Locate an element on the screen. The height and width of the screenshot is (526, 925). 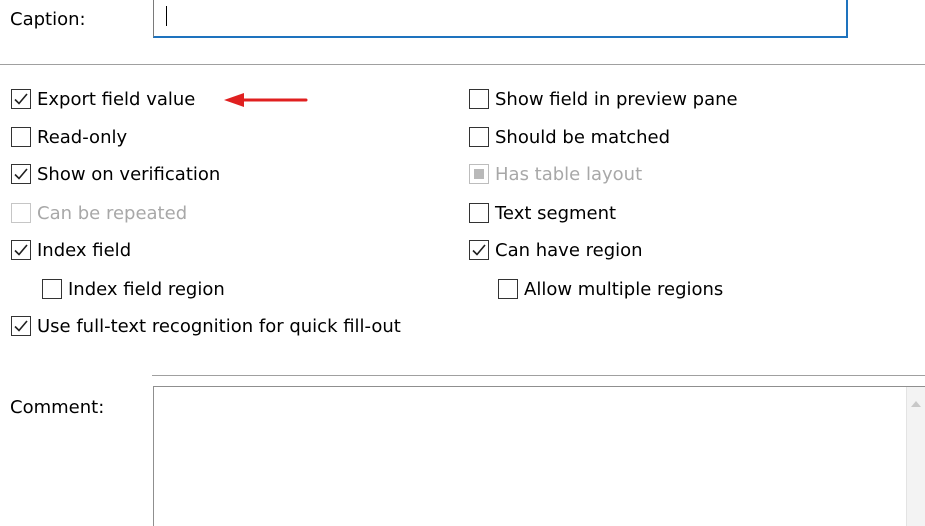
separator-top is located at coordinates (462, 64).